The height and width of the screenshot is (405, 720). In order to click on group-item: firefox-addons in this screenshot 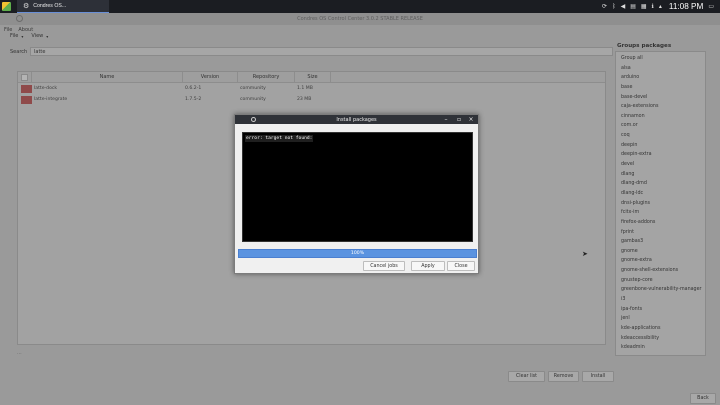, I will do `click(660, 223)`.